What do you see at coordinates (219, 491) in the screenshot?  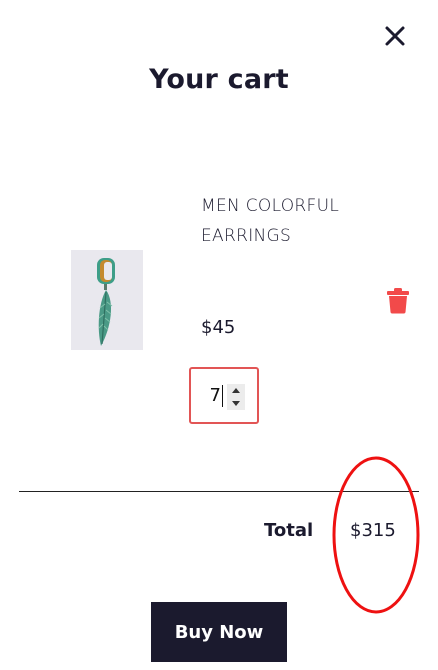 I see `divider` at bounding box center [219, 491].